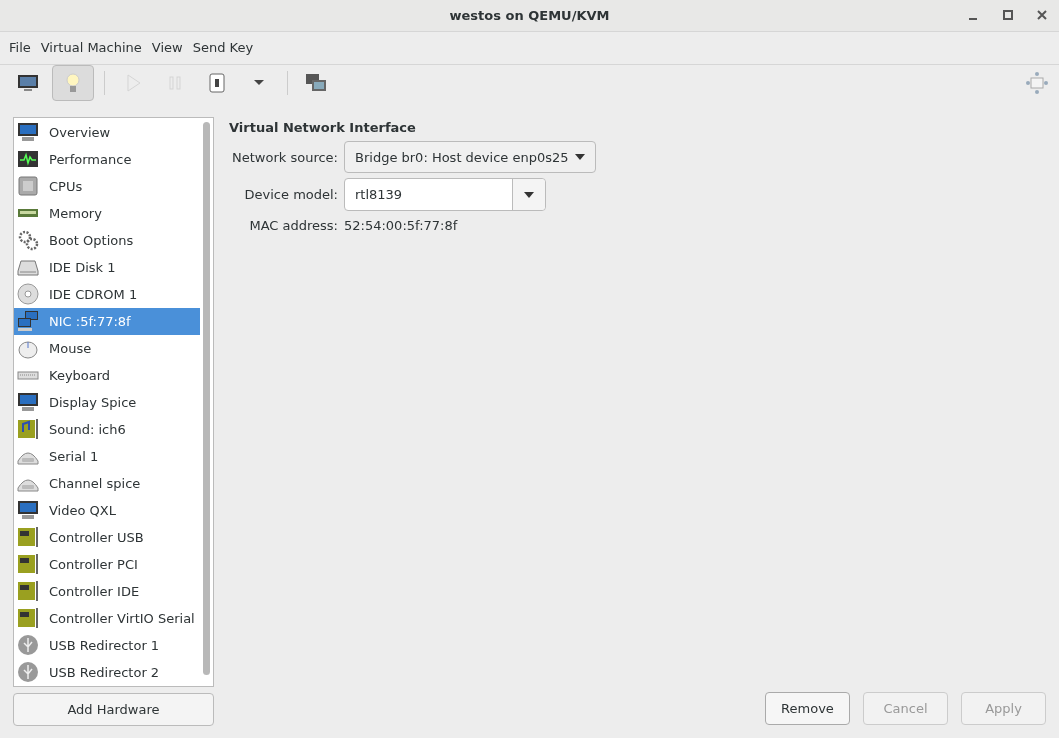 This screenshot has height=738, width=1059. Describe the element at coordinates (807, 708) in the screenshot. I see `dialog-button: Remove` at that location.